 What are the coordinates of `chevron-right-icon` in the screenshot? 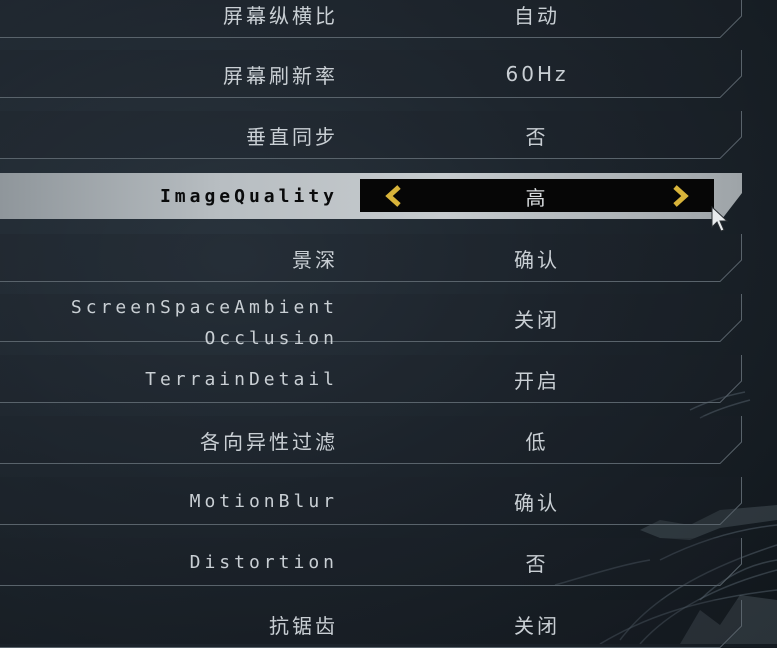 It's located at (680, 195).